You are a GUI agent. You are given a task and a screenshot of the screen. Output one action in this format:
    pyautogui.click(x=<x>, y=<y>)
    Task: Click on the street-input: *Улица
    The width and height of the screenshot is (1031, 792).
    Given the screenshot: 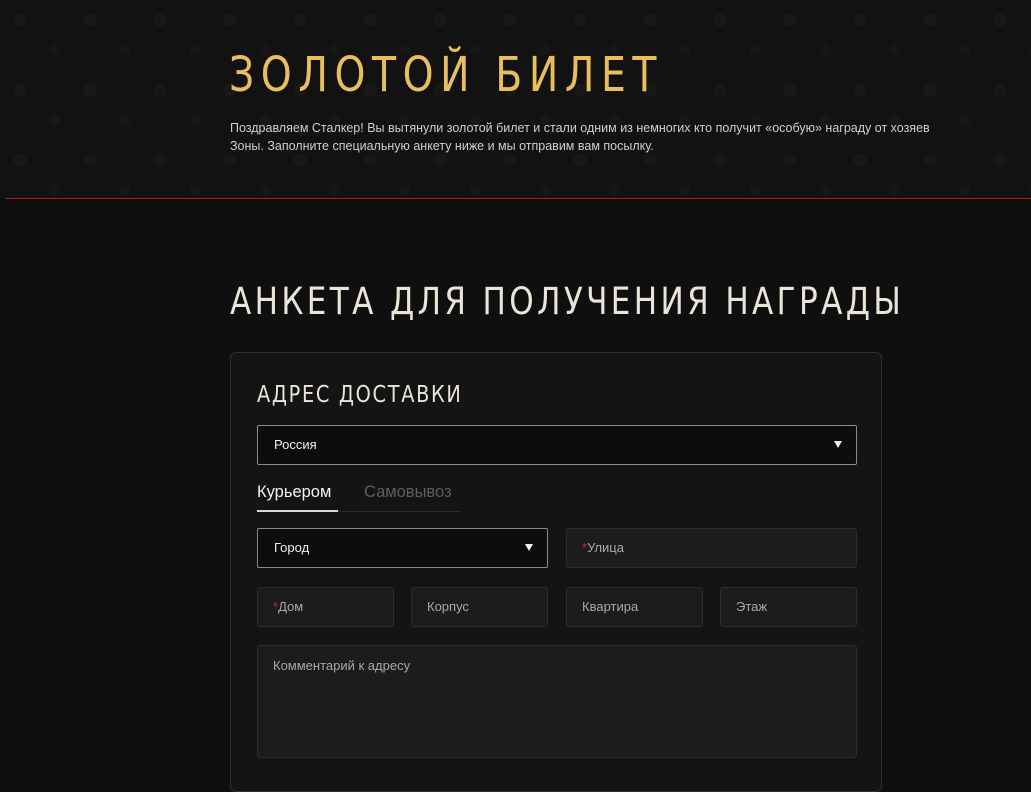 What is the action you would take?
    pyautogui.click(x=711, y=548)
    